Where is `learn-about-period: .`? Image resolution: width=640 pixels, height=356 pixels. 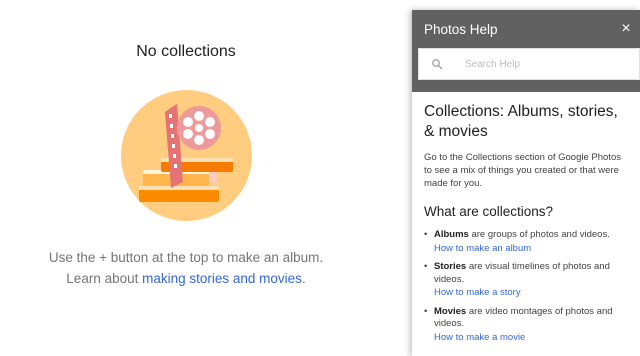 learn-about-period: . is located at coordinates (303, 278).